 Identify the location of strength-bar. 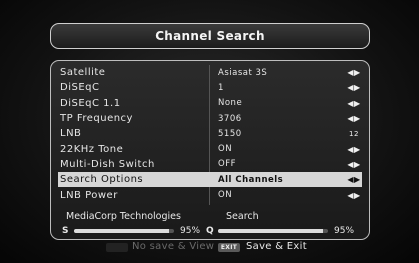
(124, 231).